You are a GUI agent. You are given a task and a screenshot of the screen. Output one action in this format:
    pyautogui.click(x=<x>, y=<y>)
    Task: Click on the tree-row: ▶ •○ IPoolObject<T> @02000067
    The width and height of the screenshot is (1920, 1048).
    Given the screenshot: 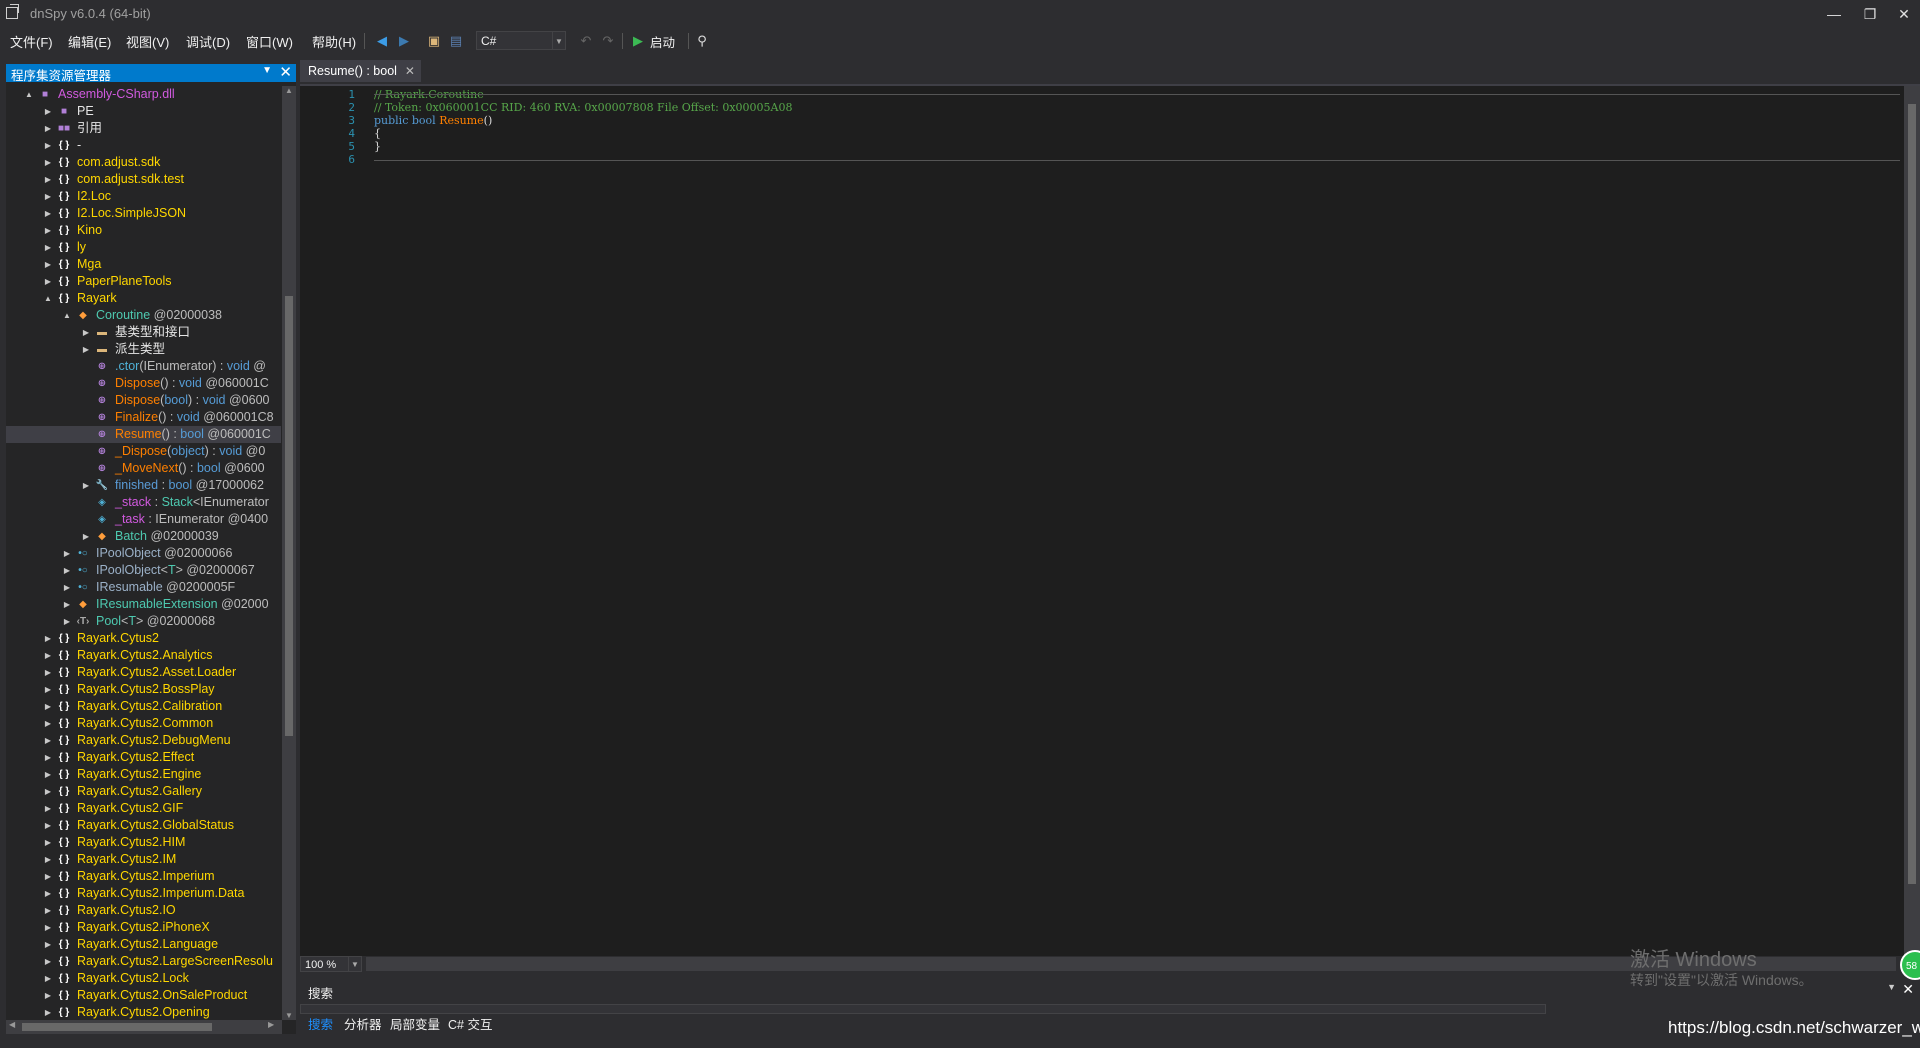 What is the action you would take?
    pyautogui.click(x=143, y=570)
    